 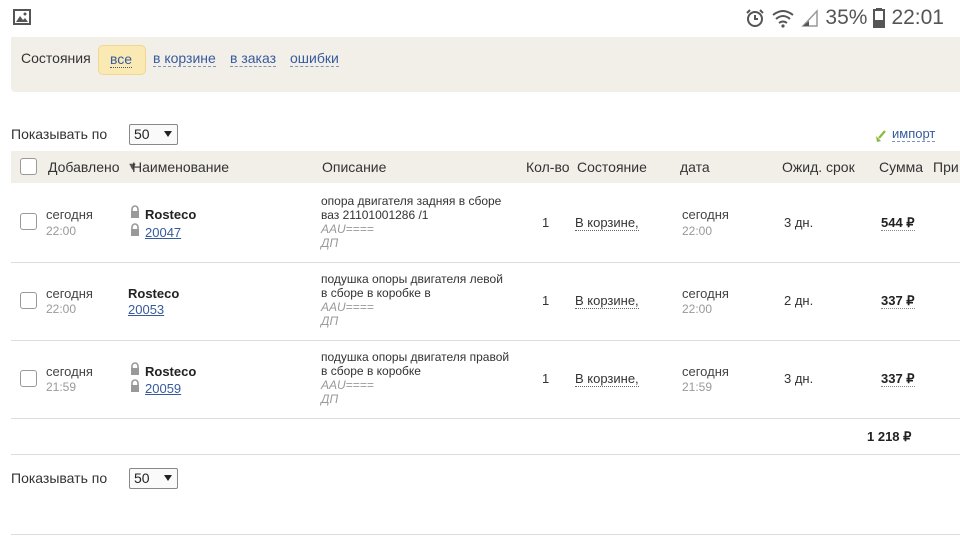 I want to click on import-arrow-icon, so click(x=881, y=136).